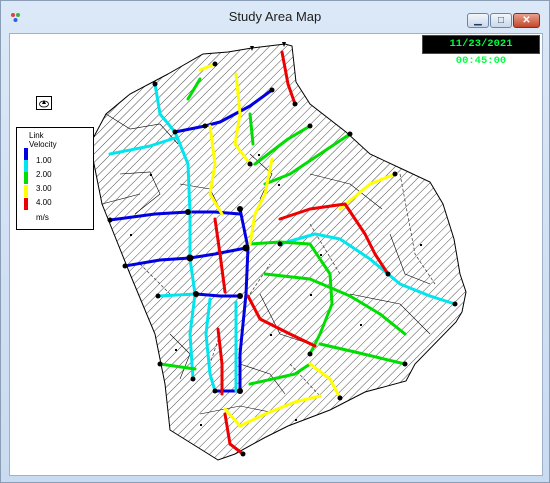  I want to click on close-icon: ✕, so click(526, 20).